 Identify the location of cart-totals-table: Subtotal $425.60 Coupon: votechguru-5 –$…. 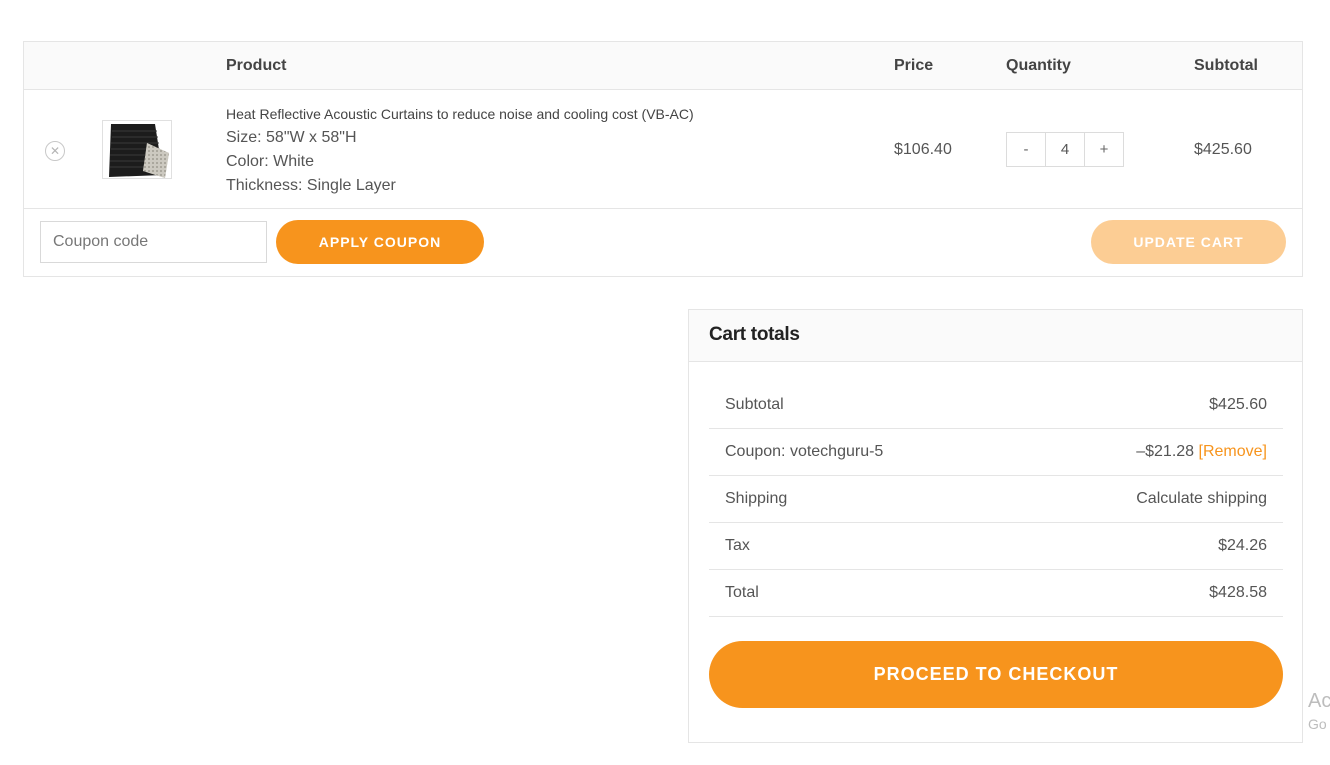
(996, 499).